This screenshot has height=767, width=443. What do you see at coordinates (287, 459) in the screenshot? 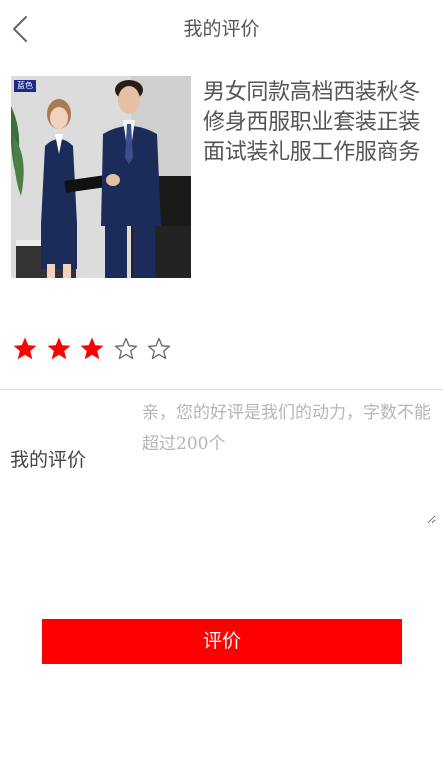
I see `review-textarea` at bounding box center [287, 459].